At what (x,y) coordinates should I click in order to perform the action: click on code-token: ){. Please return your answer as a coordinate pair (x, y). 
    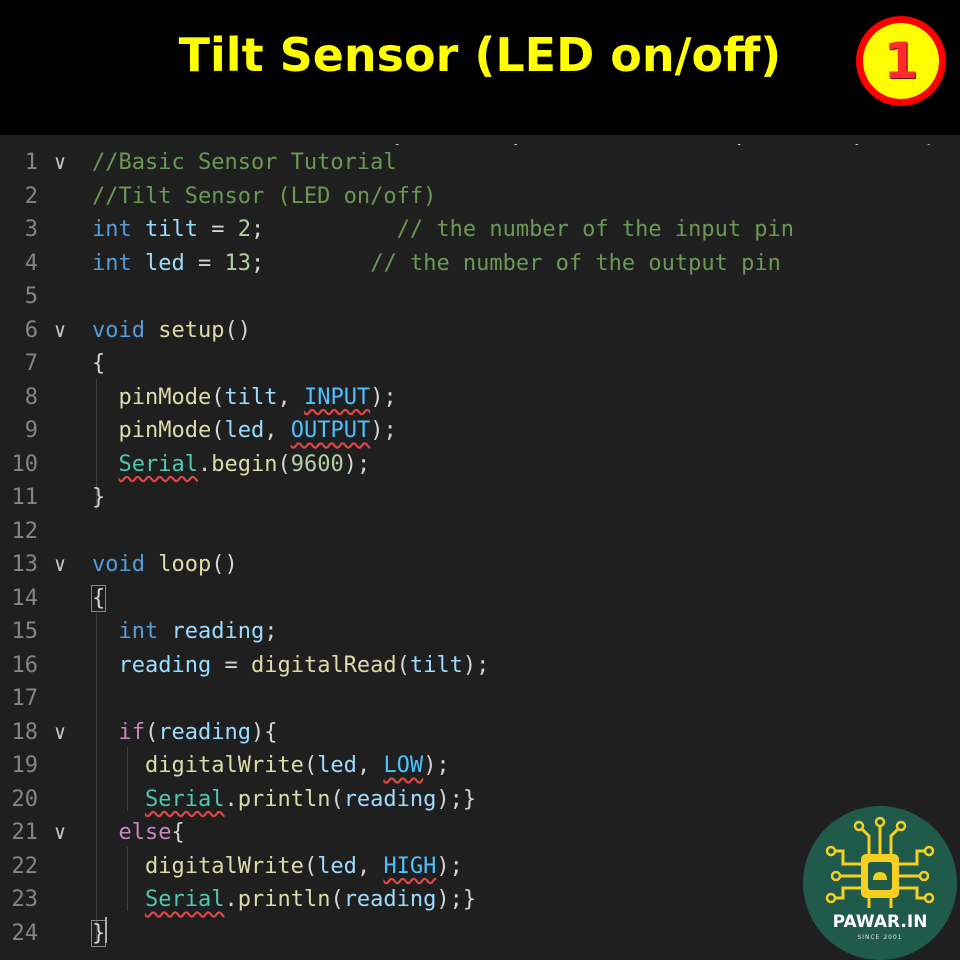
    Looking at the image, I should click on (264, 732).